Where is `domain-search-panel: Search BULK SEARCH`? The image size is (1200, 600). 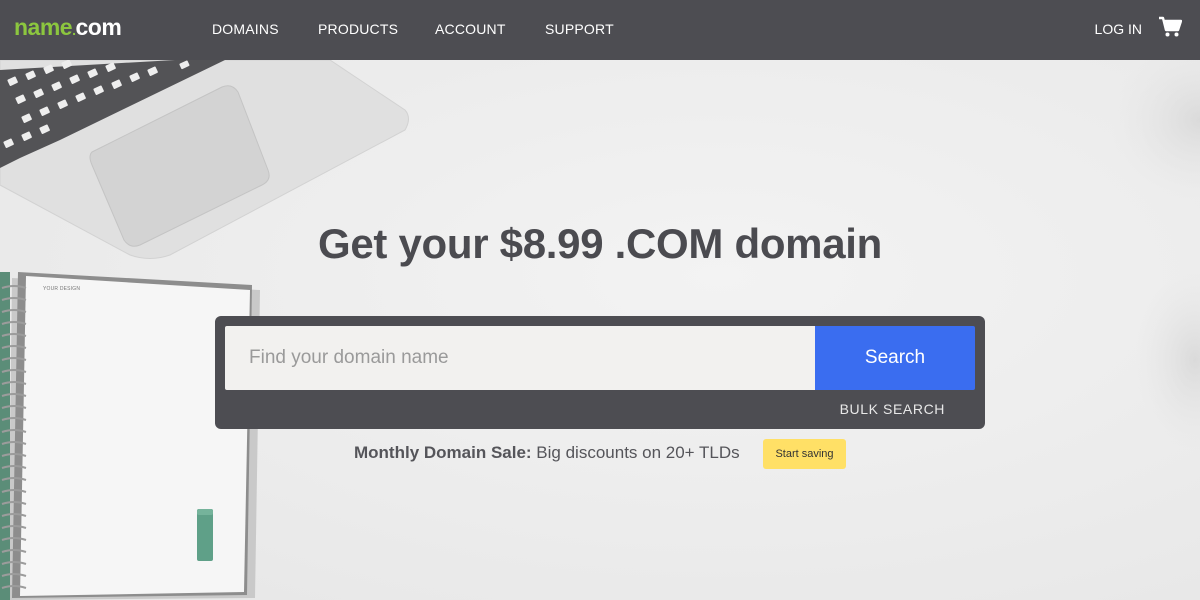
domain-search-panel: Search BULK SEARCH is located at coordinates (600, 372).